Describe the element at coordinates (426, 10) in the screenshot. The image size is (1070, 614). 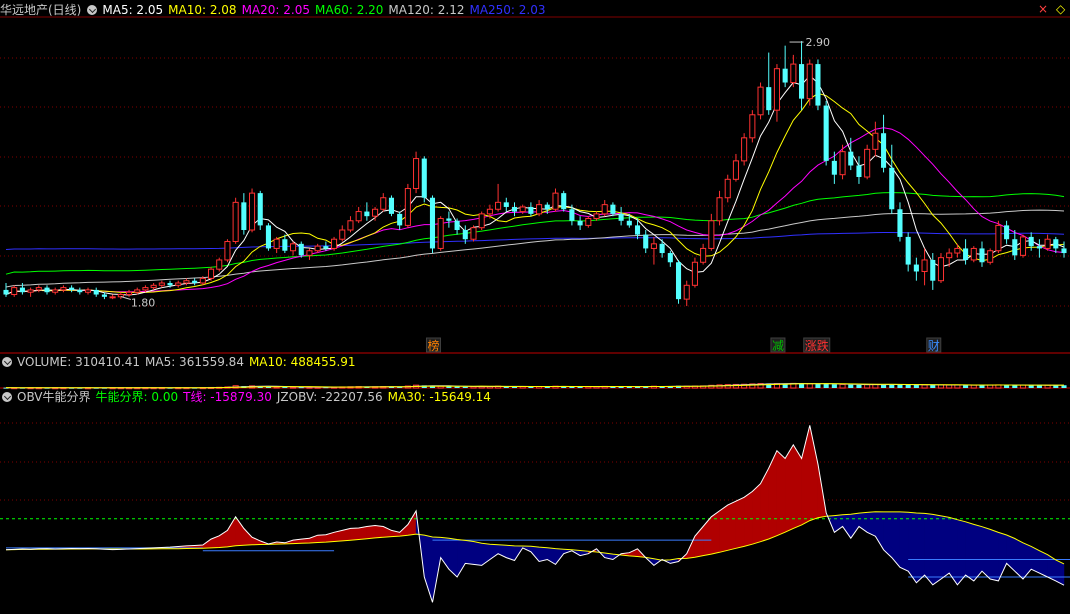
I see `legend-item: MA120: 2.12` at that location.